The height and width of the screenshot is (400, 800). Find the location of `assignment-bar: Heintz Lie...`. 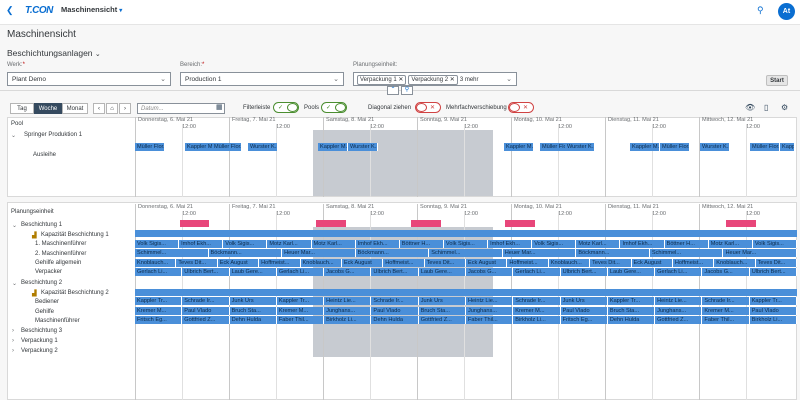

assignment-bar: Heintz Lie... is located at coordinates (348, 301).